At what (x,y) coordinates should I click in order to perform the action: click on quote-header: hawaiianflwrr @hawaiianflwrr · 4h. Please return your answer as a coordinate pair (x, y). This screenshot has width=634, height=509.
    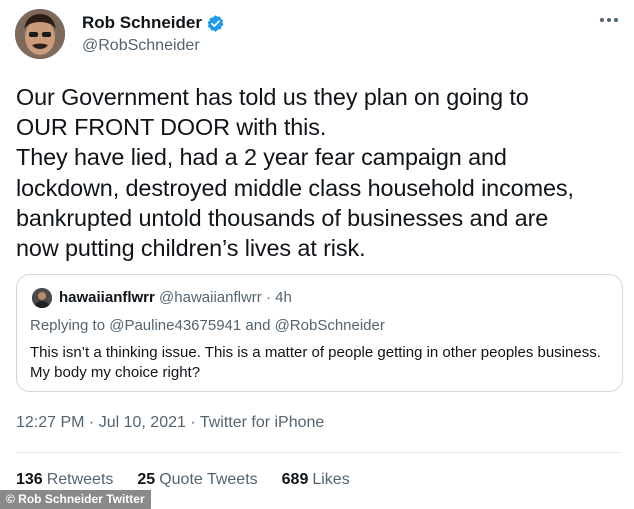
    Looking at the image, I should click on (175, 297).